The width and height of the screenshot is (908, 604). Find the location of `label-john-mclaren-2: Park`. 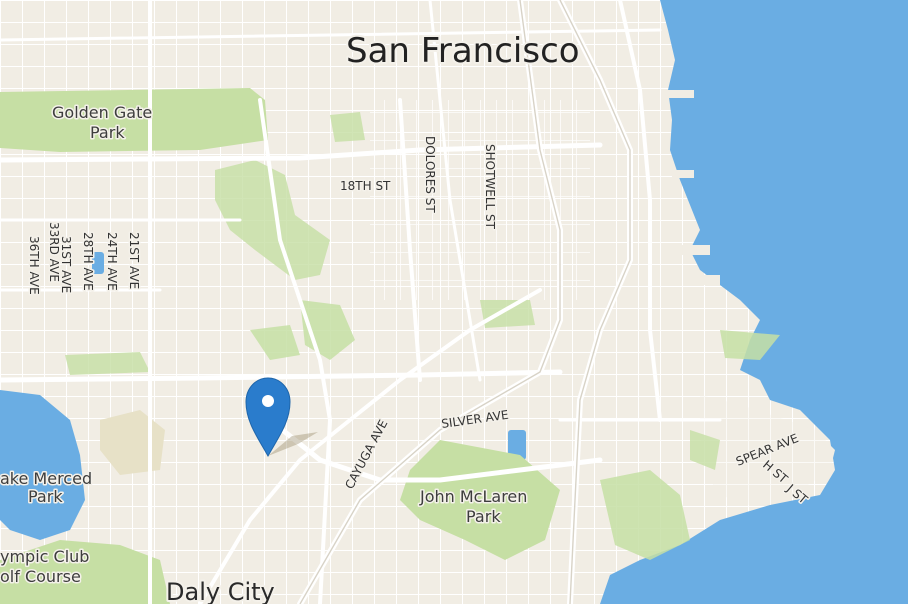

label-john-mclaren-2: Park is located at coordinates (483, 516).